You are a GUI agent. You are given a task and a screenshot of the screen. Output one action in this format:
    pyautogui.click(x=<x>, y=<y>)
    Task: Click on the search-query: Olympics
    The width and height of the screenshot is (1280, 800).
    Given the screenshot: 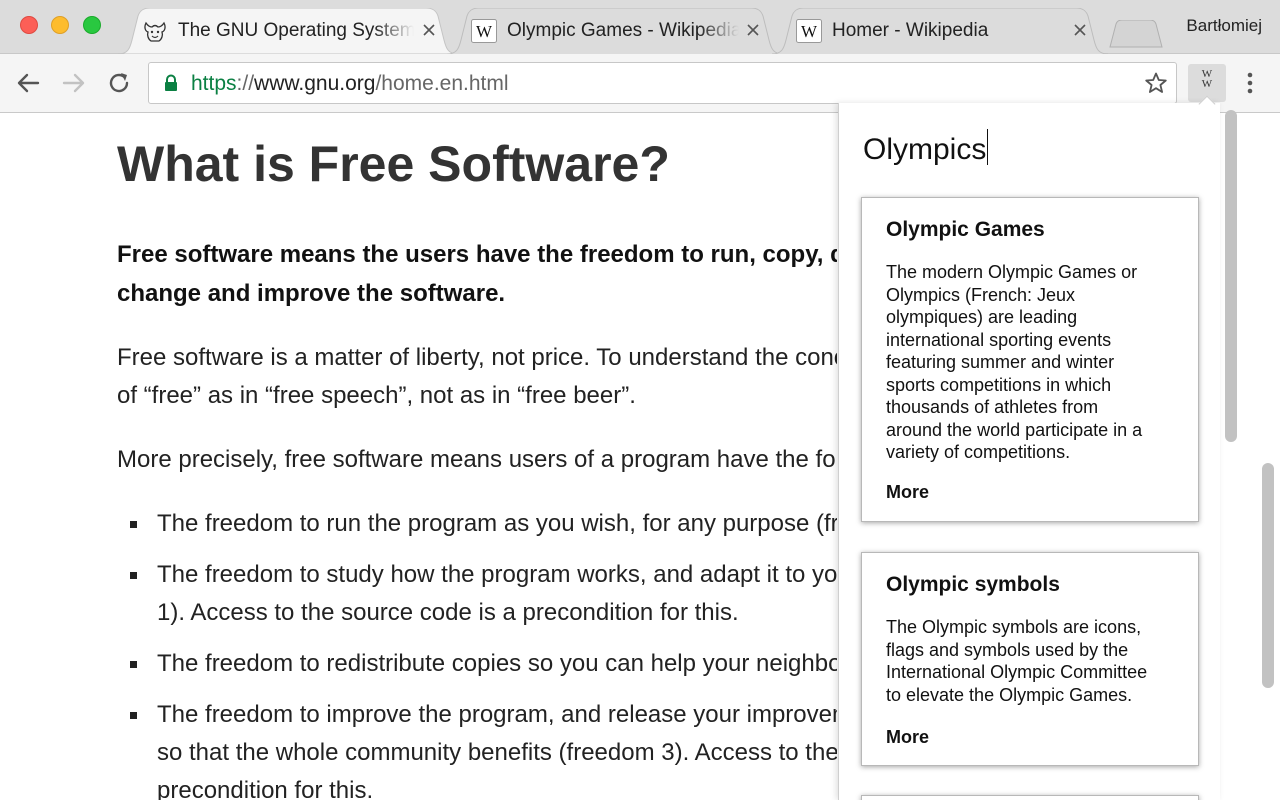 What is the action you would take?
    pyautogui.click(x=925, y=149)
    